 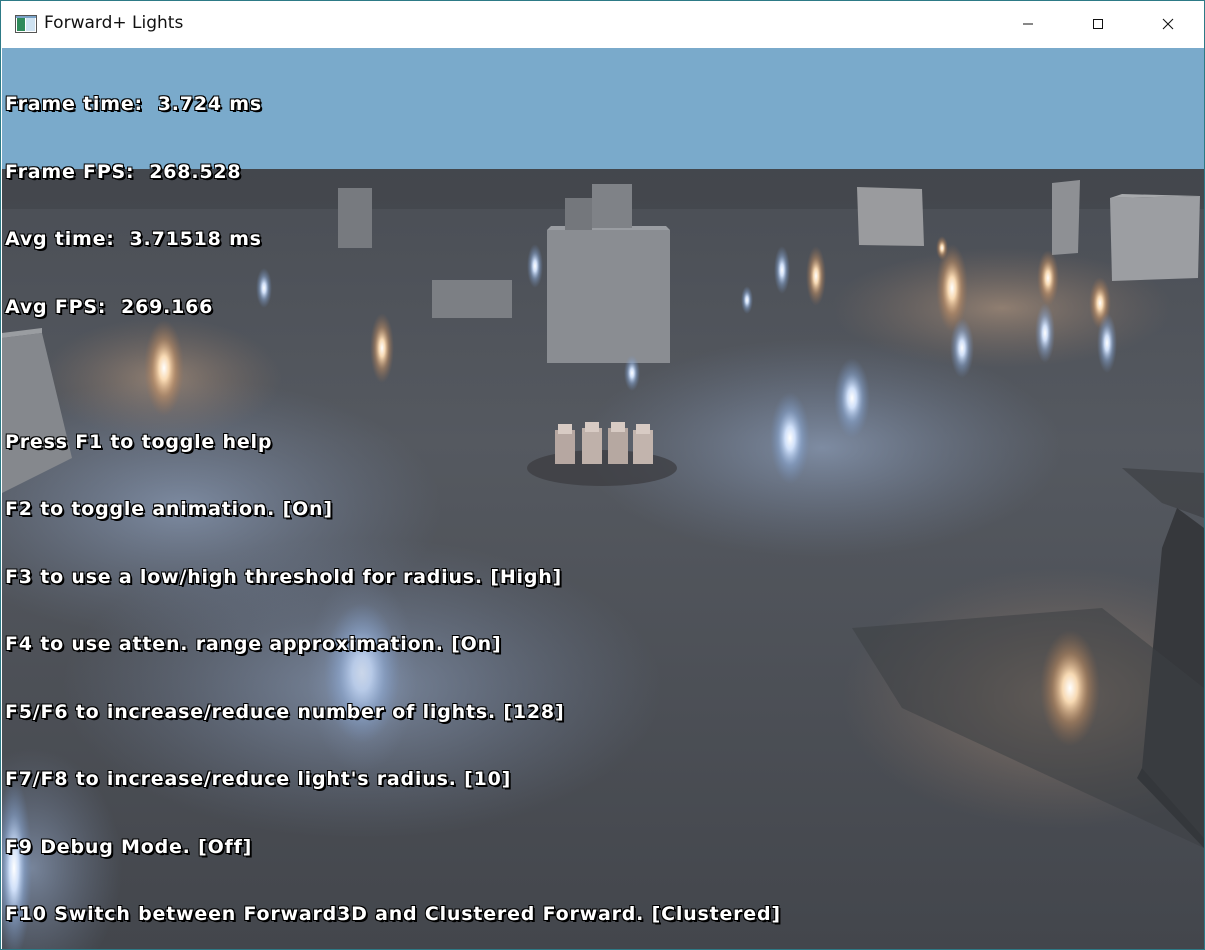 I want to click on avg-fps-text: Avg FPS: 269.166, so click(x=109, y=306).